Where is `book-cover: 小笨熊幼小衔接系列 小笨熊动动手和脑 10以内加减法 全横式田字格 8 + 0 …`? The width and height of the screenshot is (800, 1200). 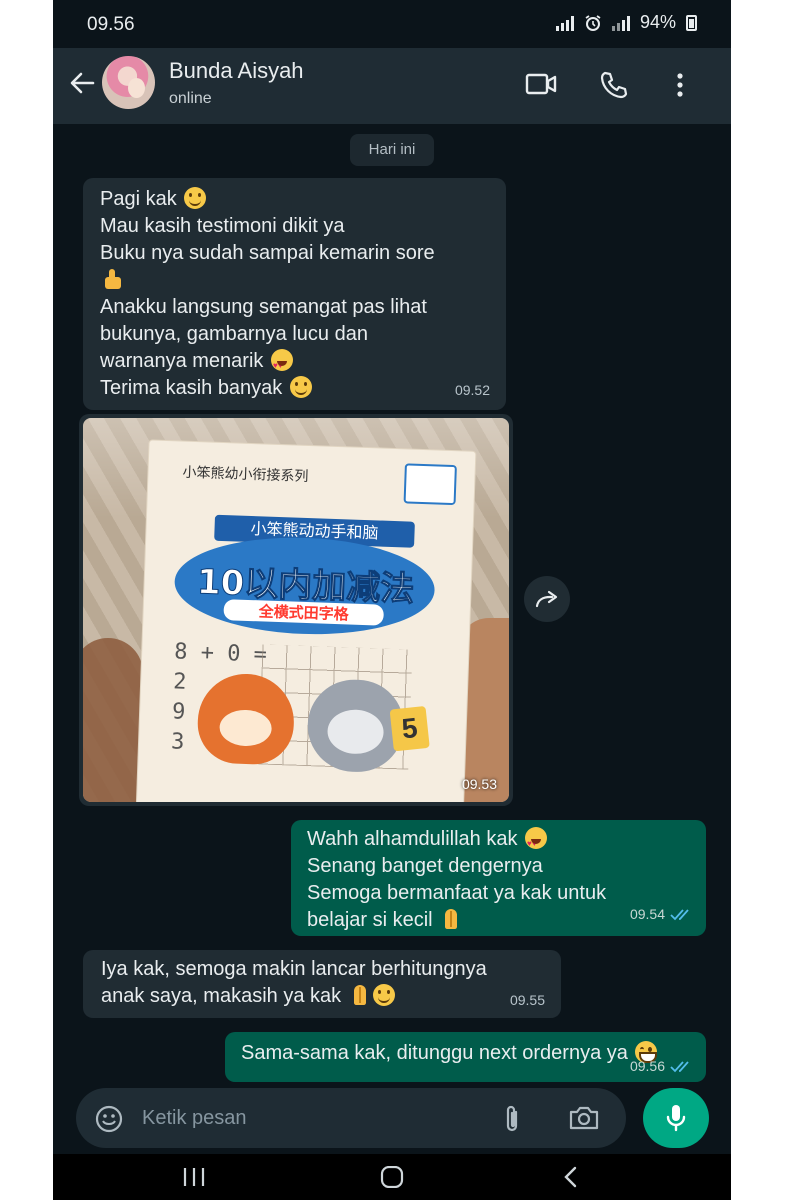
book-cover: 小笨熊幼小衔接系列 小笨熊动动手和脑 10以内加减法 全横式田字格 8 + 0 … is located at coordinates (306, 621).